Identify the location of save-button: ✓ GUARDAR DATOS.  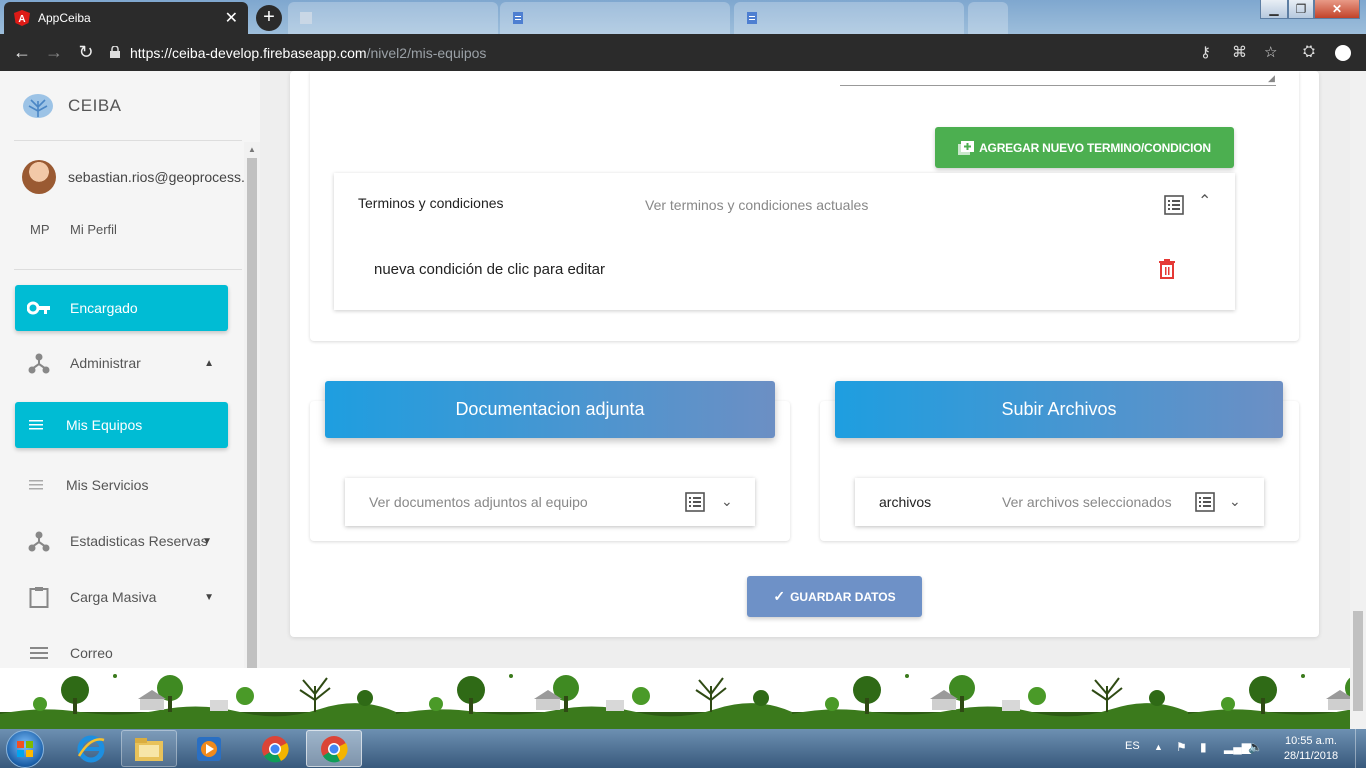
(834, 596).